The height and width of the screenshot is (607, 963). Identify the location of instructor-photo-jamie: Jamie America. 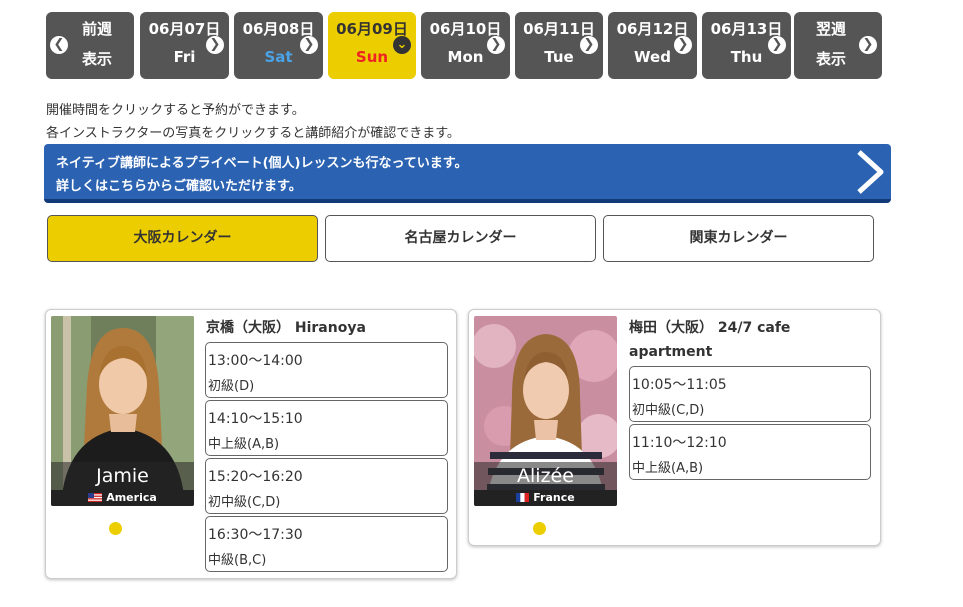
(122, 411).